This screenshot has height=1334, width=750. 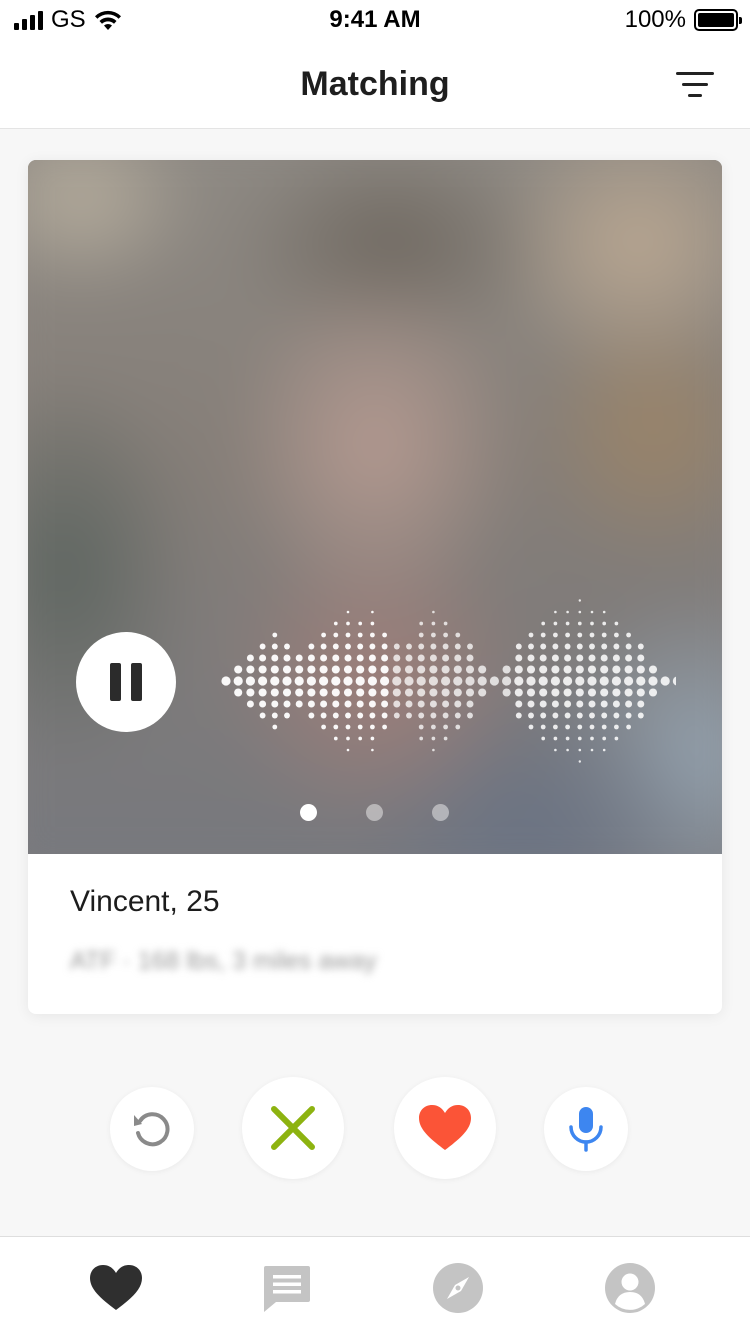 What do you see at coordinates (375, 84) in the screenshot?
I see `navigation-header: Matching` at bounding box center [375, 84].